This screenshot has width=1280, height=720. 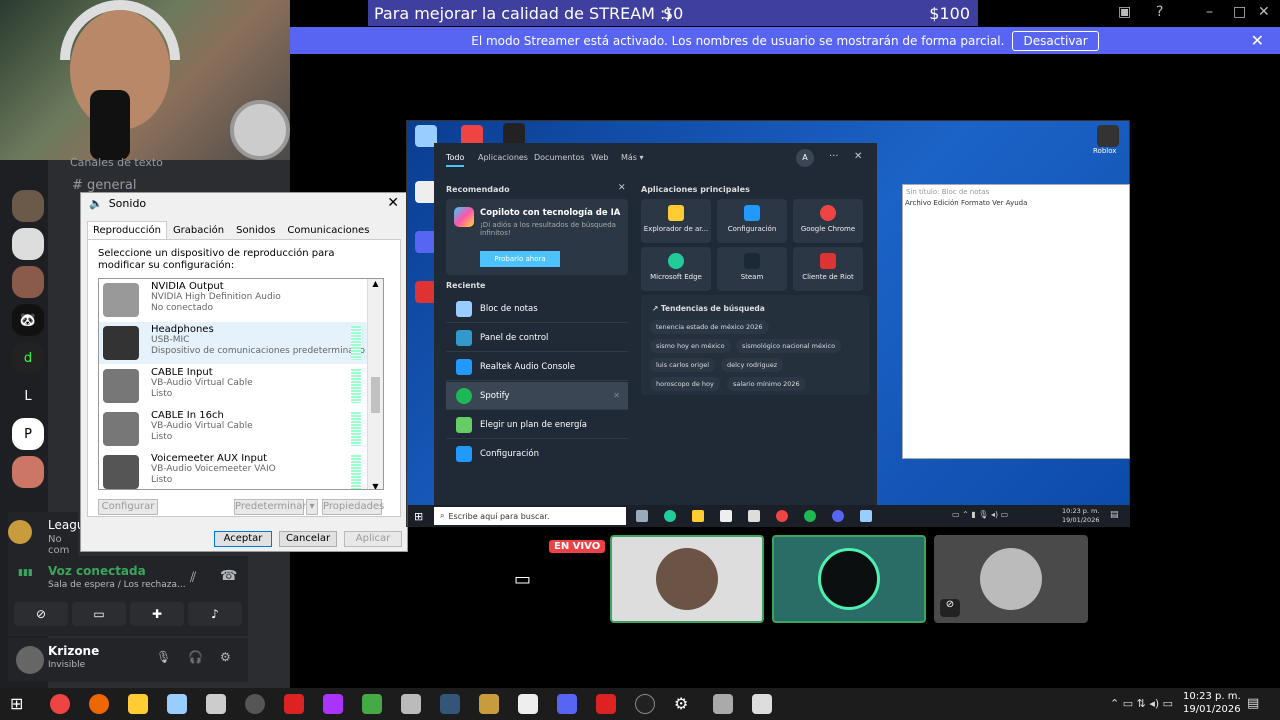 I want to click on trend-chip: luis carlos origel, so click(x=683, y=365).